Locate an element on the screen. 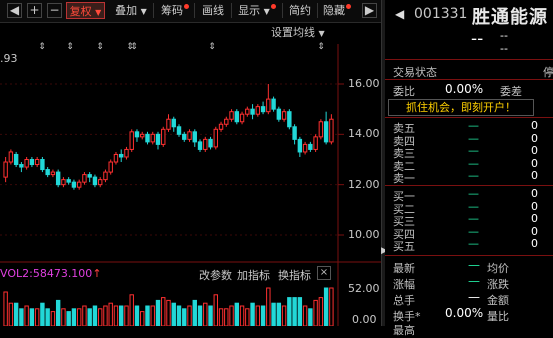 The height and width of the screenshot is (338, 553). buy-qty: 0 is located at coordinates (534, 206).